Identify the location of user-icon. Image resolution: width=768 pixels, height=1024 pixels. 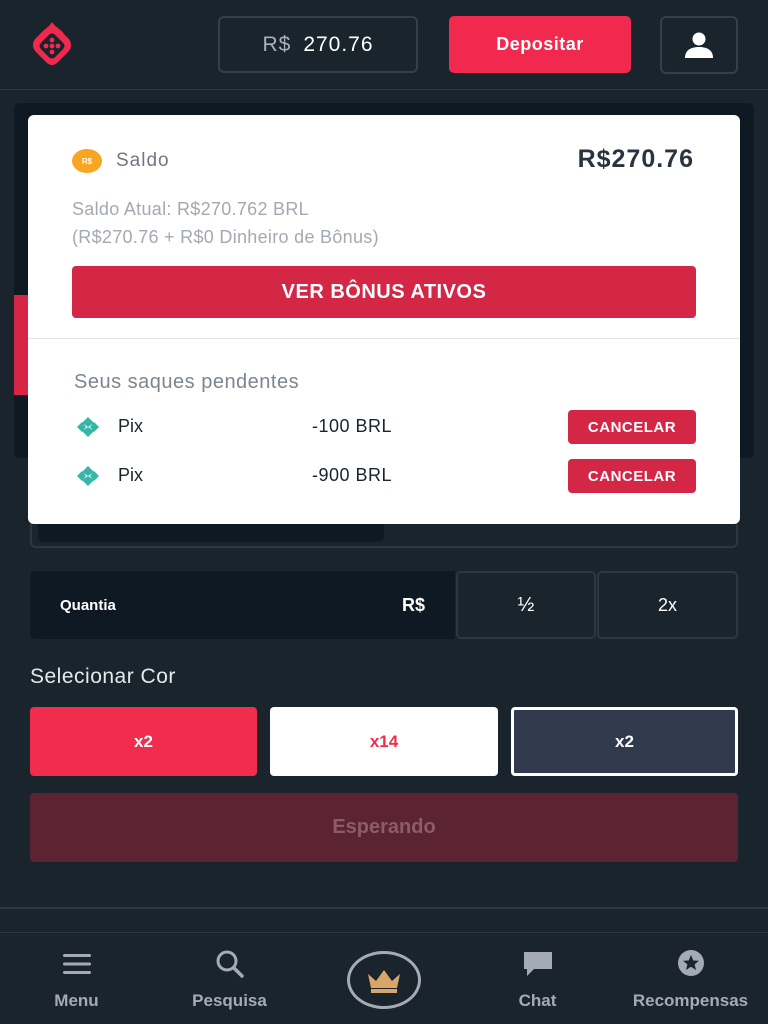
(699, 45).